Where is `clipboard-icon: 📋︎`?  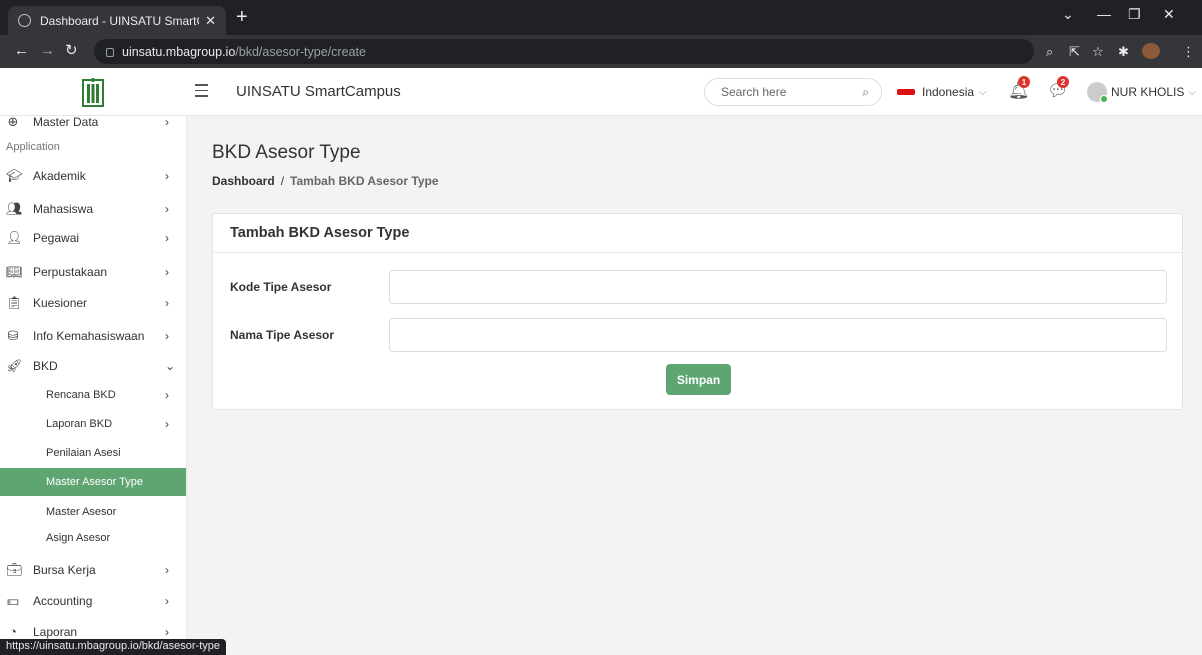
clipboard-icon: 📋︎ is located at coordinates (14, 302).